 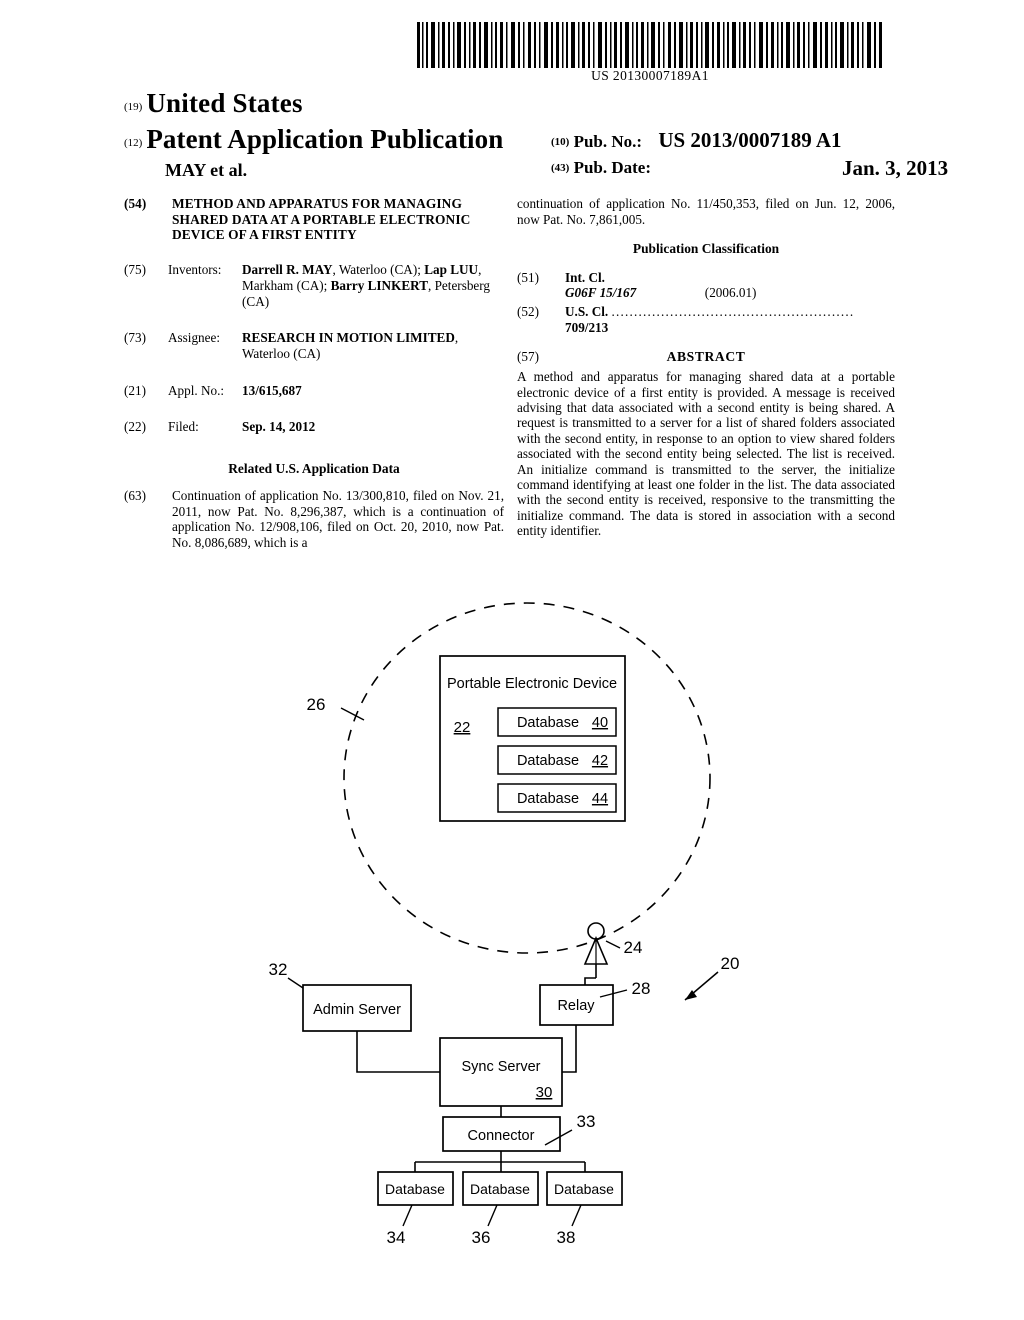 I want to click on device-database-44-ref: 44, so click(x=600, y=799).